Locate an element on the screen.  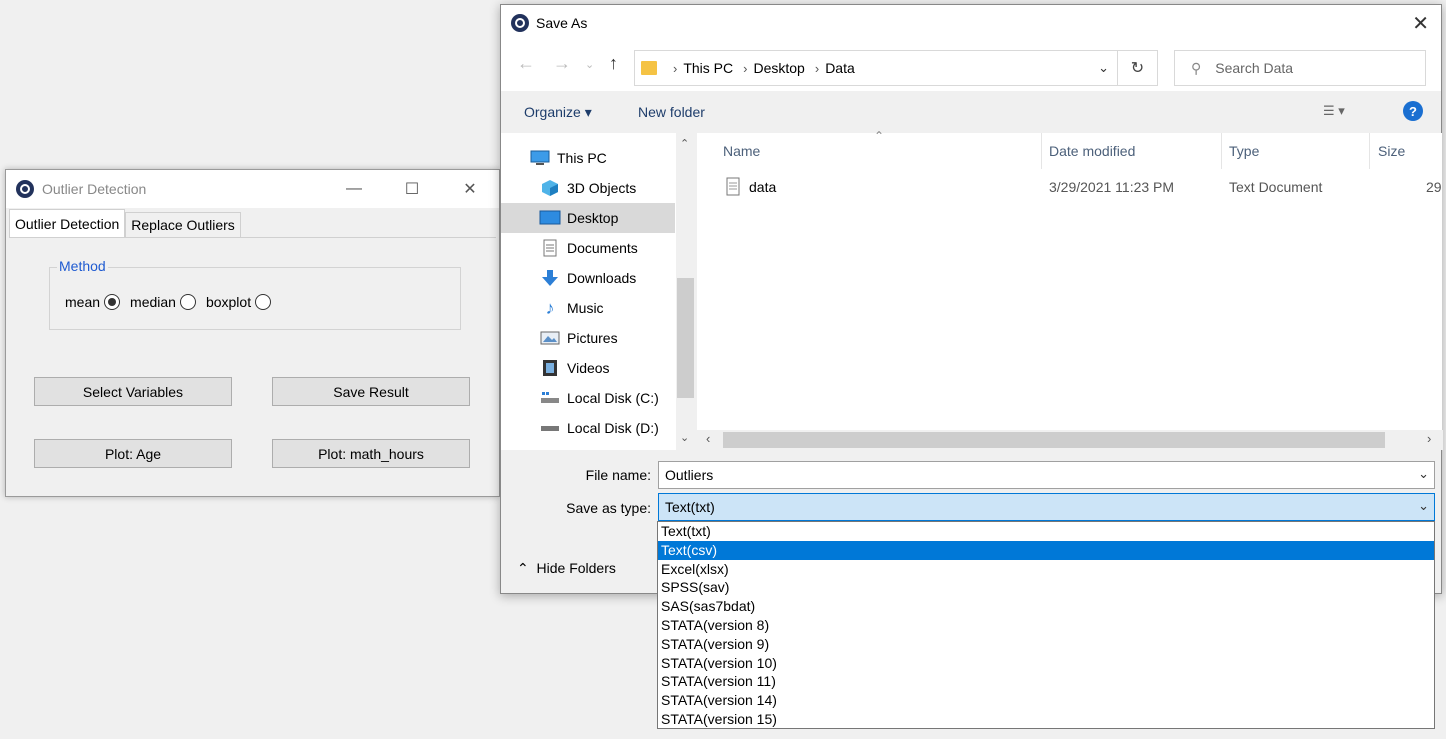
save-result-button: Save Result is located at coordinates (371, 391).